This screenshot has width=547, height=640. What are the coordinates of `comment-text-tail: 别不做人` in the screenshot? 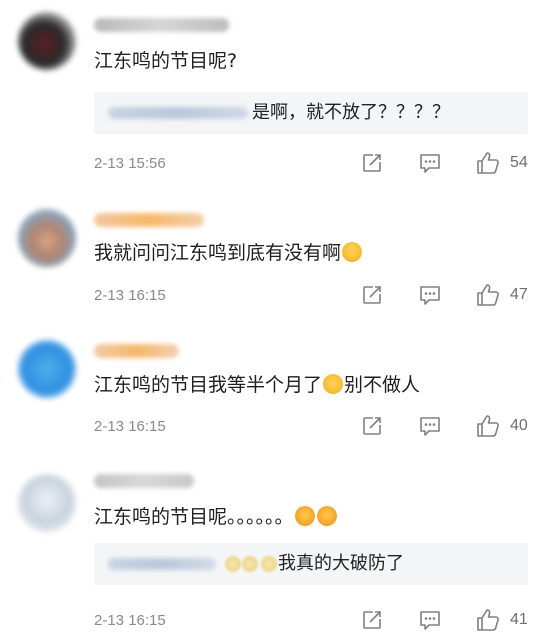 It's located at (382, 385).